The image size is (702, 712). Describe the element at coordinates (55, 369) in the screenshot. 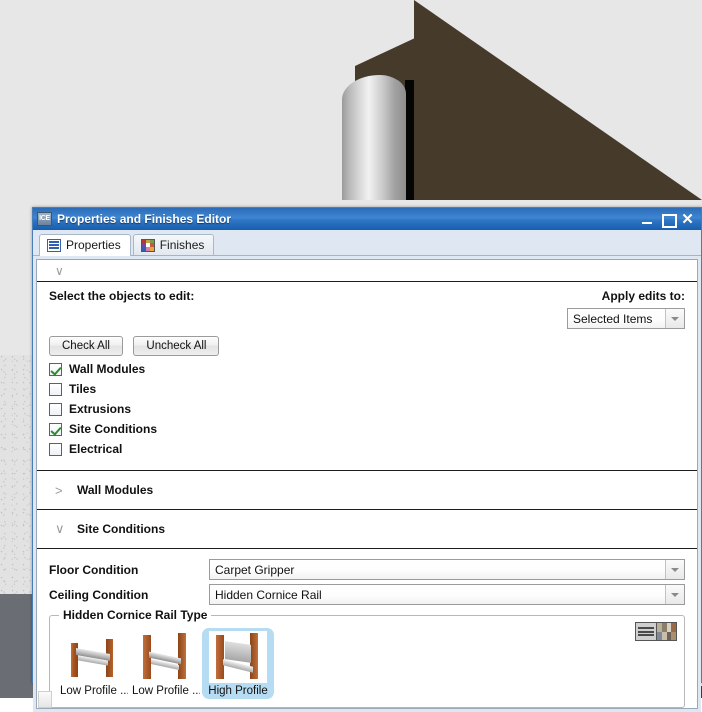

I see `checkbox-wall-modules` at that location.